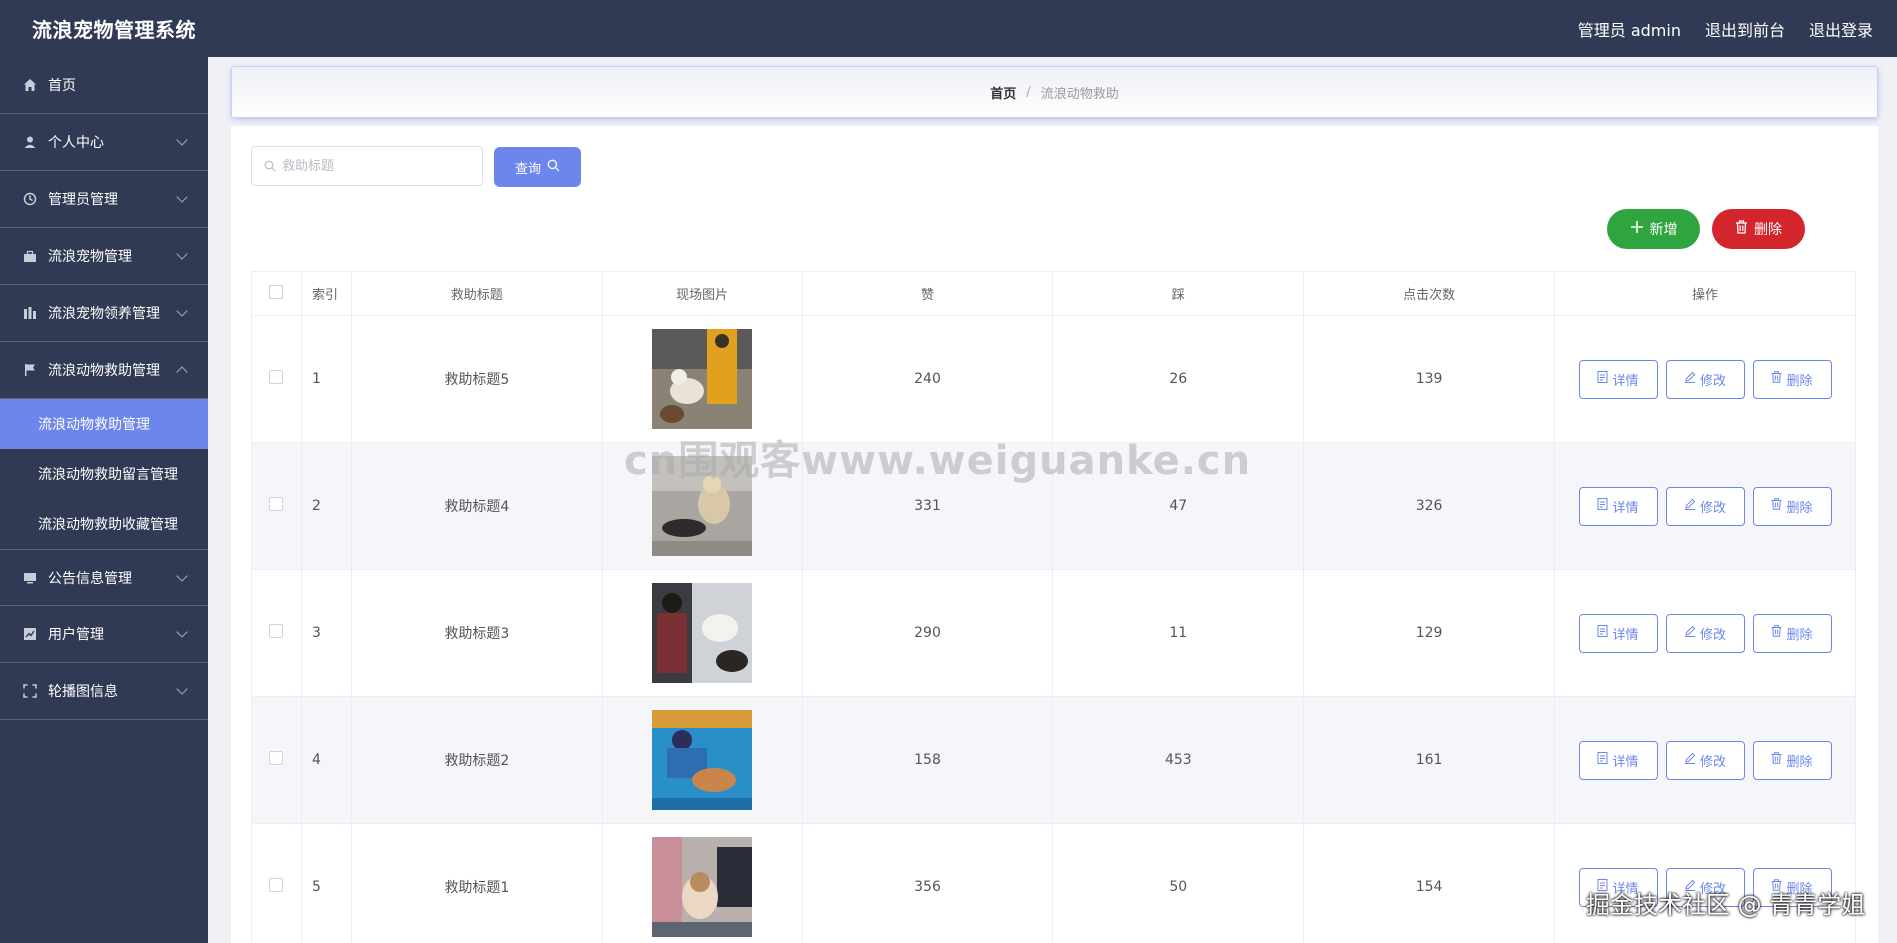  I want to click on search-box, so click(367, 166).